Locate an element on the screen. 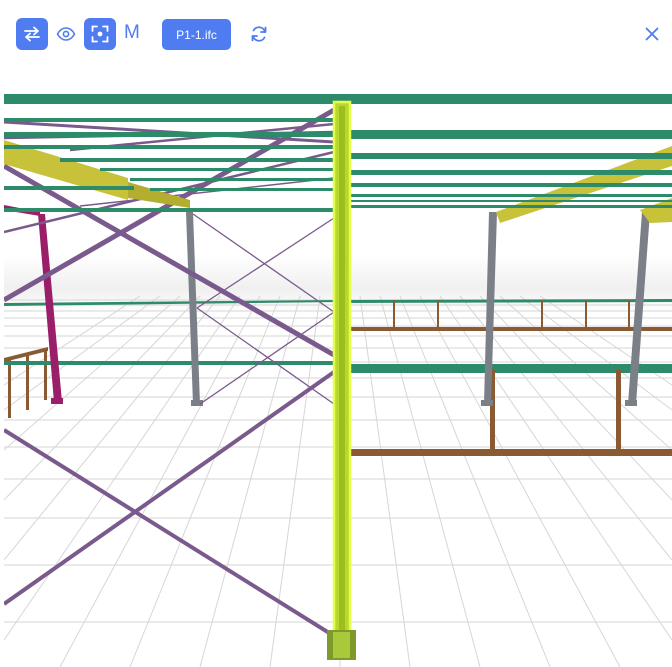 This screenshot has height=667, width=672. eye-icon is located at coordinates (66, 34).